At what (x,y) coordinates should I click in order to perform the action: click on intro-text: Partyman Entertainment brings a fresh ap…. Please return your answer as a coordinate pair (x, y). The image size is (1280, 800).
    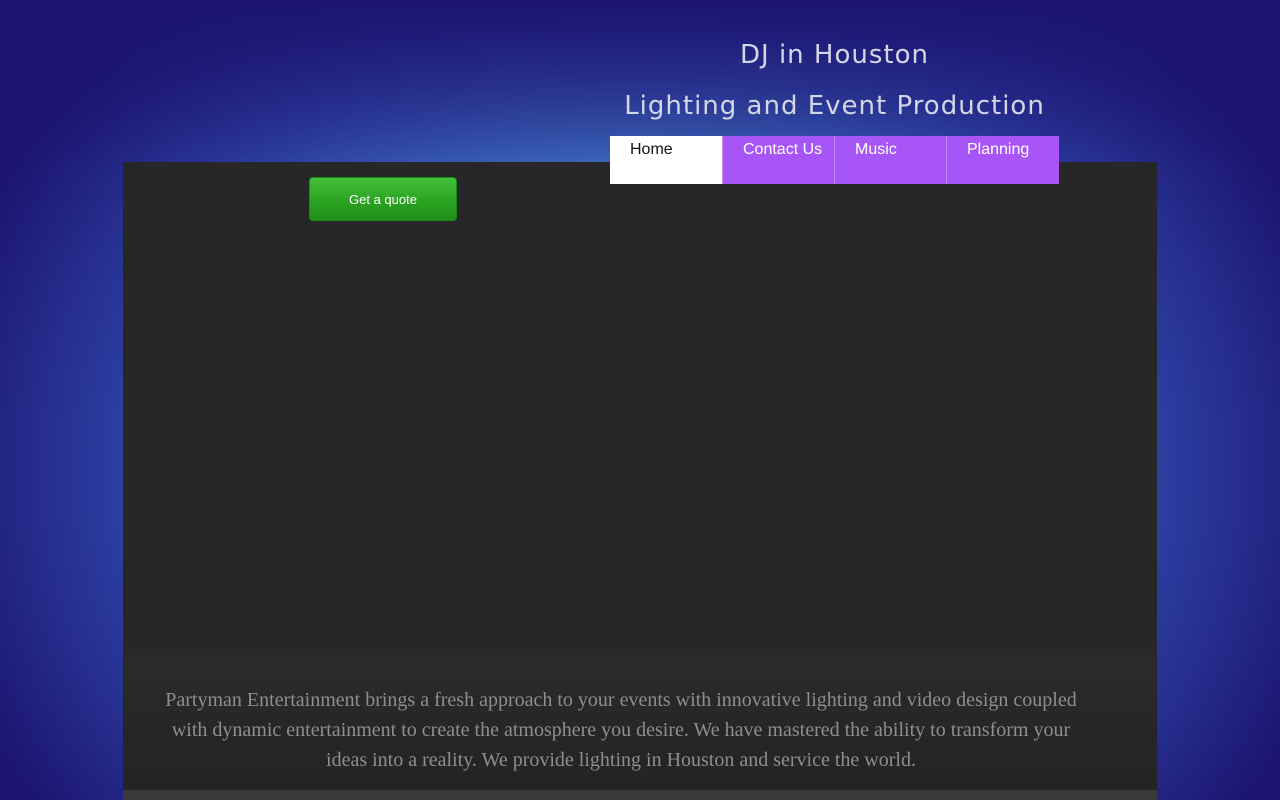
    Looking at the image, I should click on (621, 730).